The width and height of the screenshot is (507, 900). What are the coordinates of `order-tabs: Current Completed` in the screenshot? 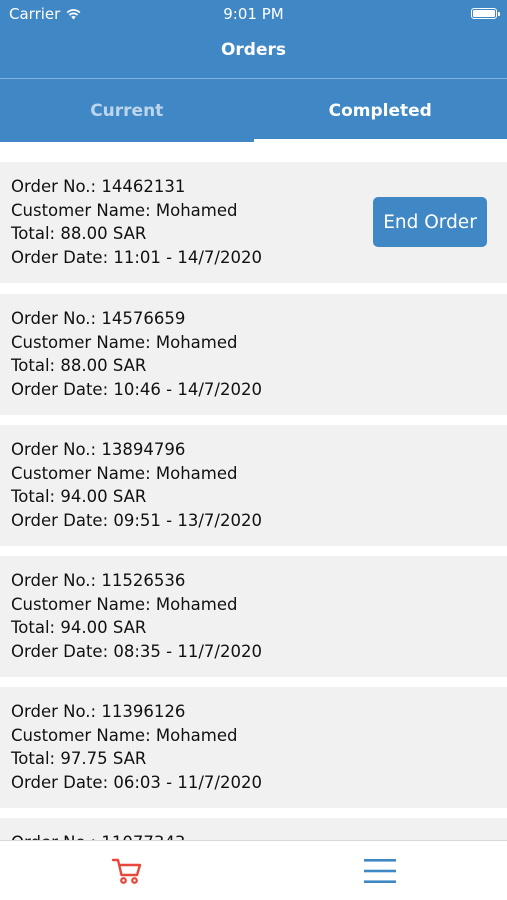 It's located at (253, 110).